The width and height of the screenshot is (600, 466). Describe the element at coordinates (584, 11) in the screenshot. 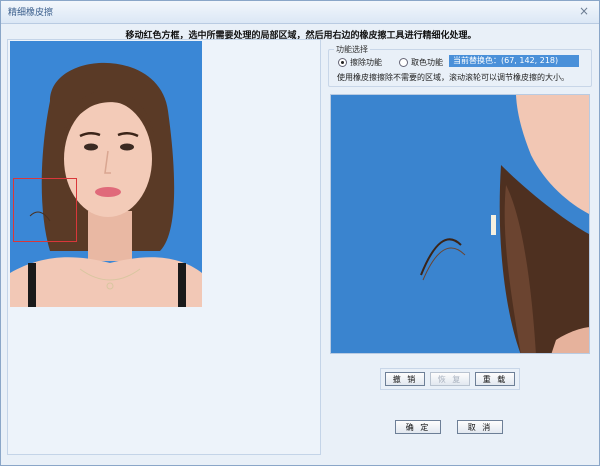

I see `close-button: ×` at that location.